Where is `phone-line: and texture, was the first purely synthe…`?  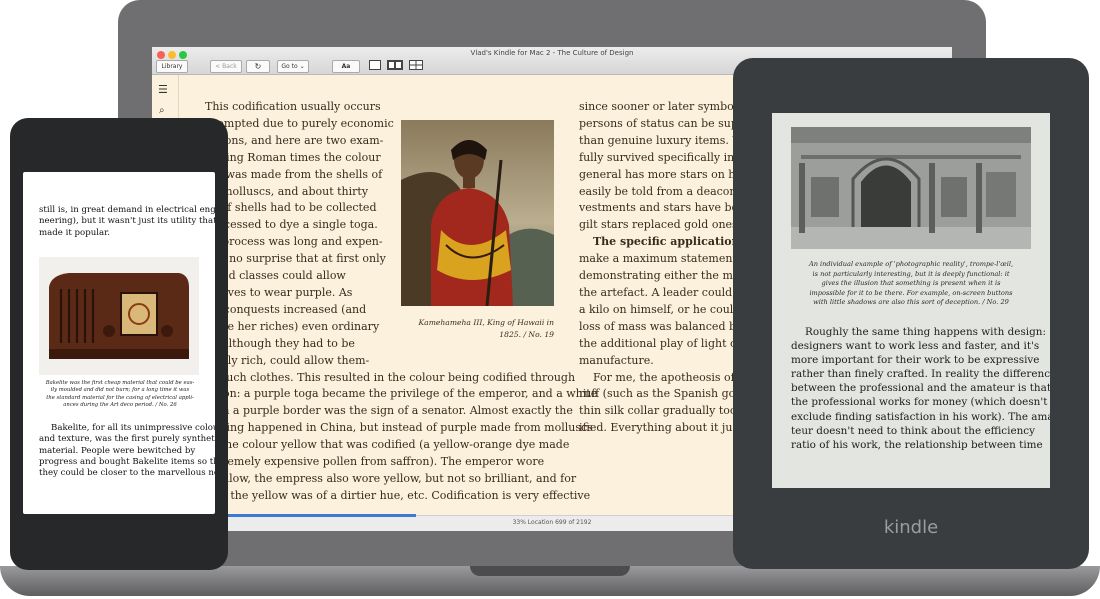
phone-line: and texture, was the first purely synthe… is located at coordinates (127, 439).